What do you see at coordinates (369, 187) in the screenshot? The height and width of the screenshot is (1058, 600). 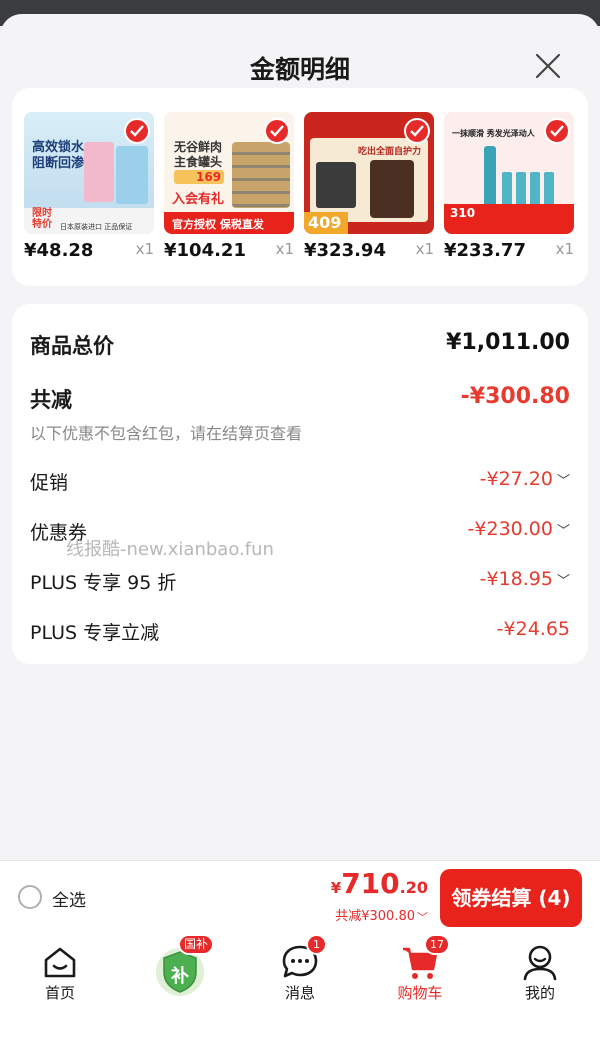 I see `product-item: 吃出全面自护力 409 ¥323.94 x1` at bounding box center [369, 187].